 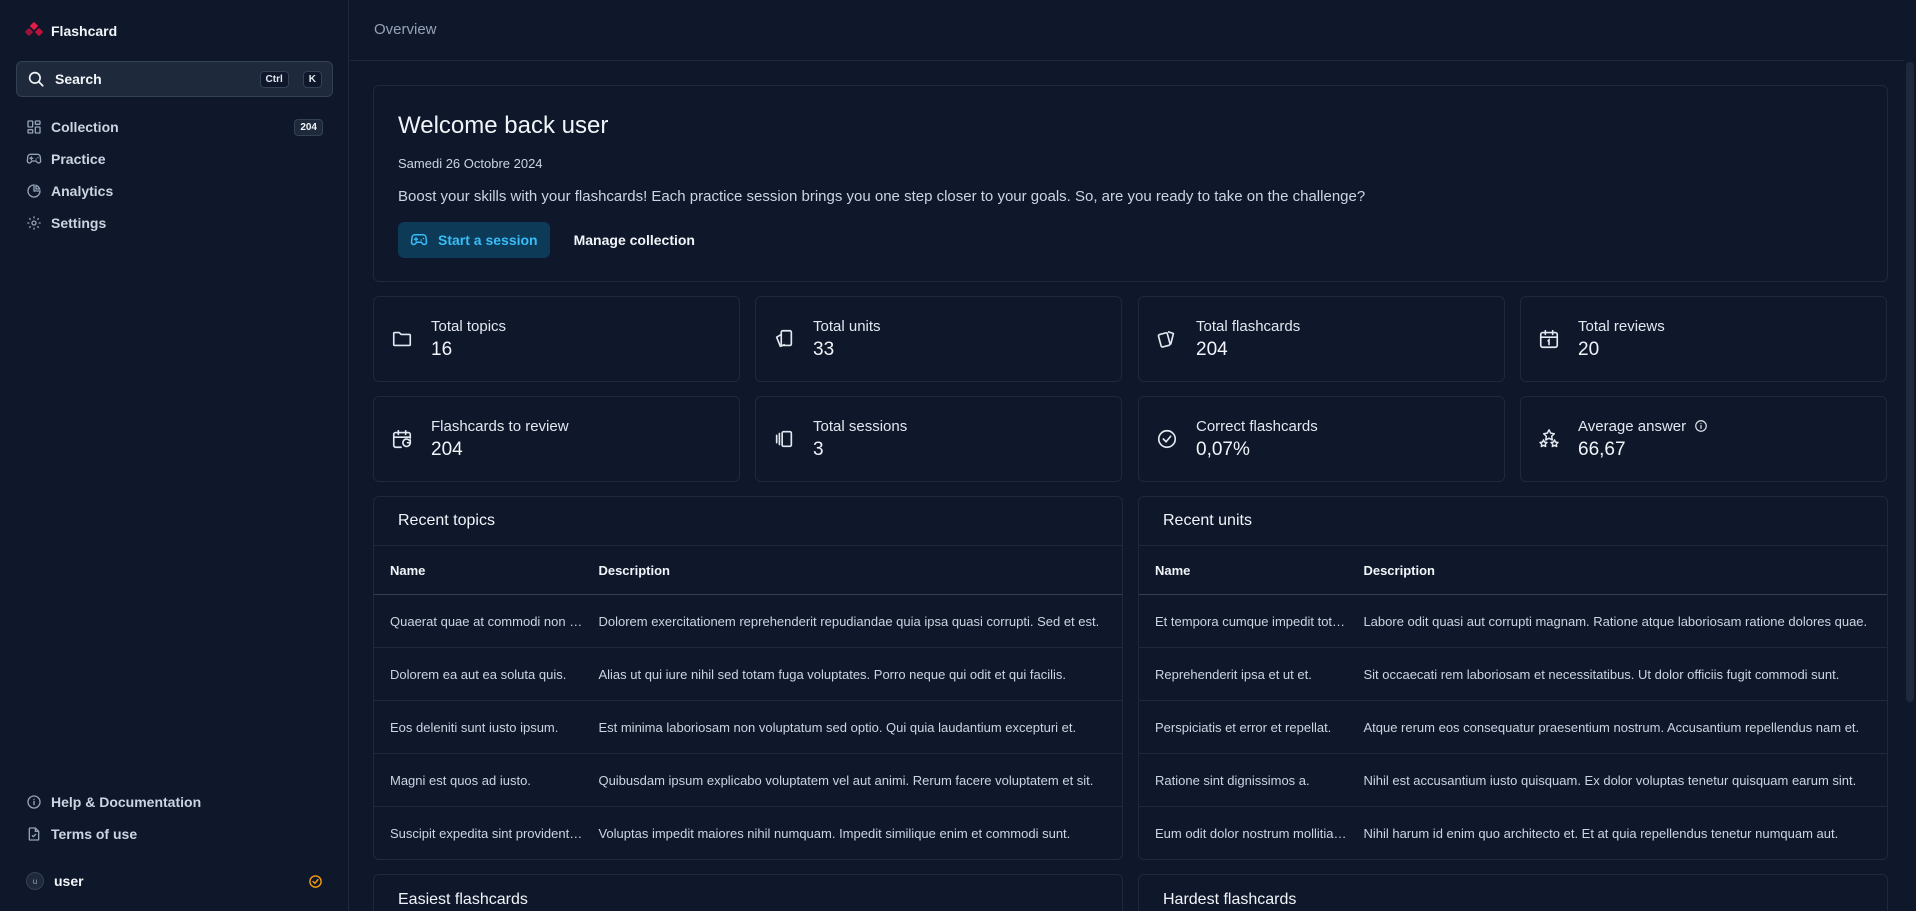 What do you see at coordinates (748, 892) in the screenshot?
I see `easiest-flashcards-card: Easiest flashcards` at bounding box center [748, 892].